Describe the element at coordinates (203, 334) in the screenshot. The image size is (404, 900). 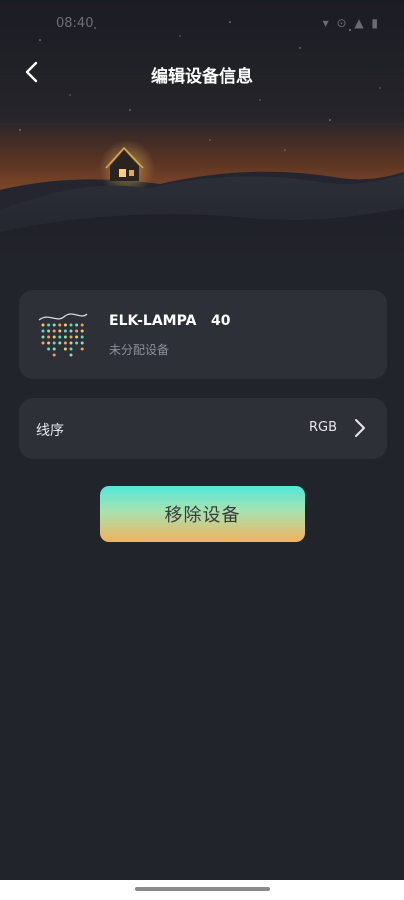
I see `device-card: ELK-LAMPA 40 未分配设备` at that location.